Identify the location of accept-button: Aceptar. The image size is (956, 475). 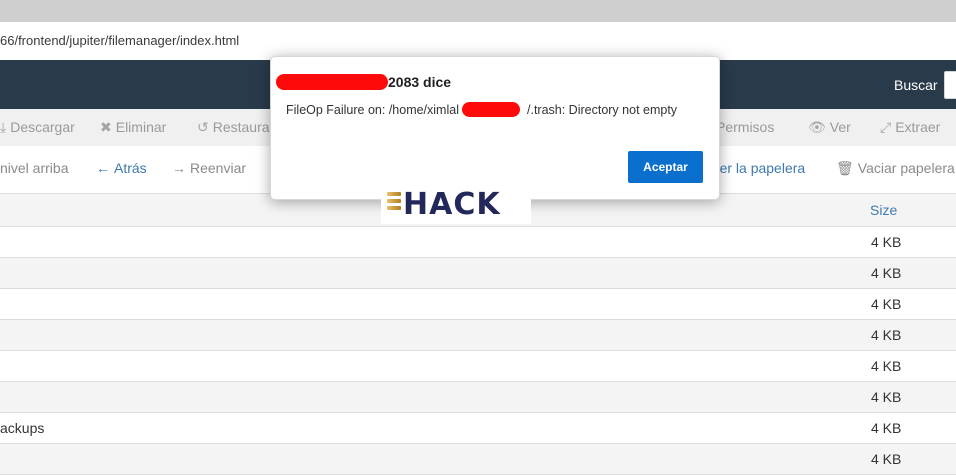
(665, 167).